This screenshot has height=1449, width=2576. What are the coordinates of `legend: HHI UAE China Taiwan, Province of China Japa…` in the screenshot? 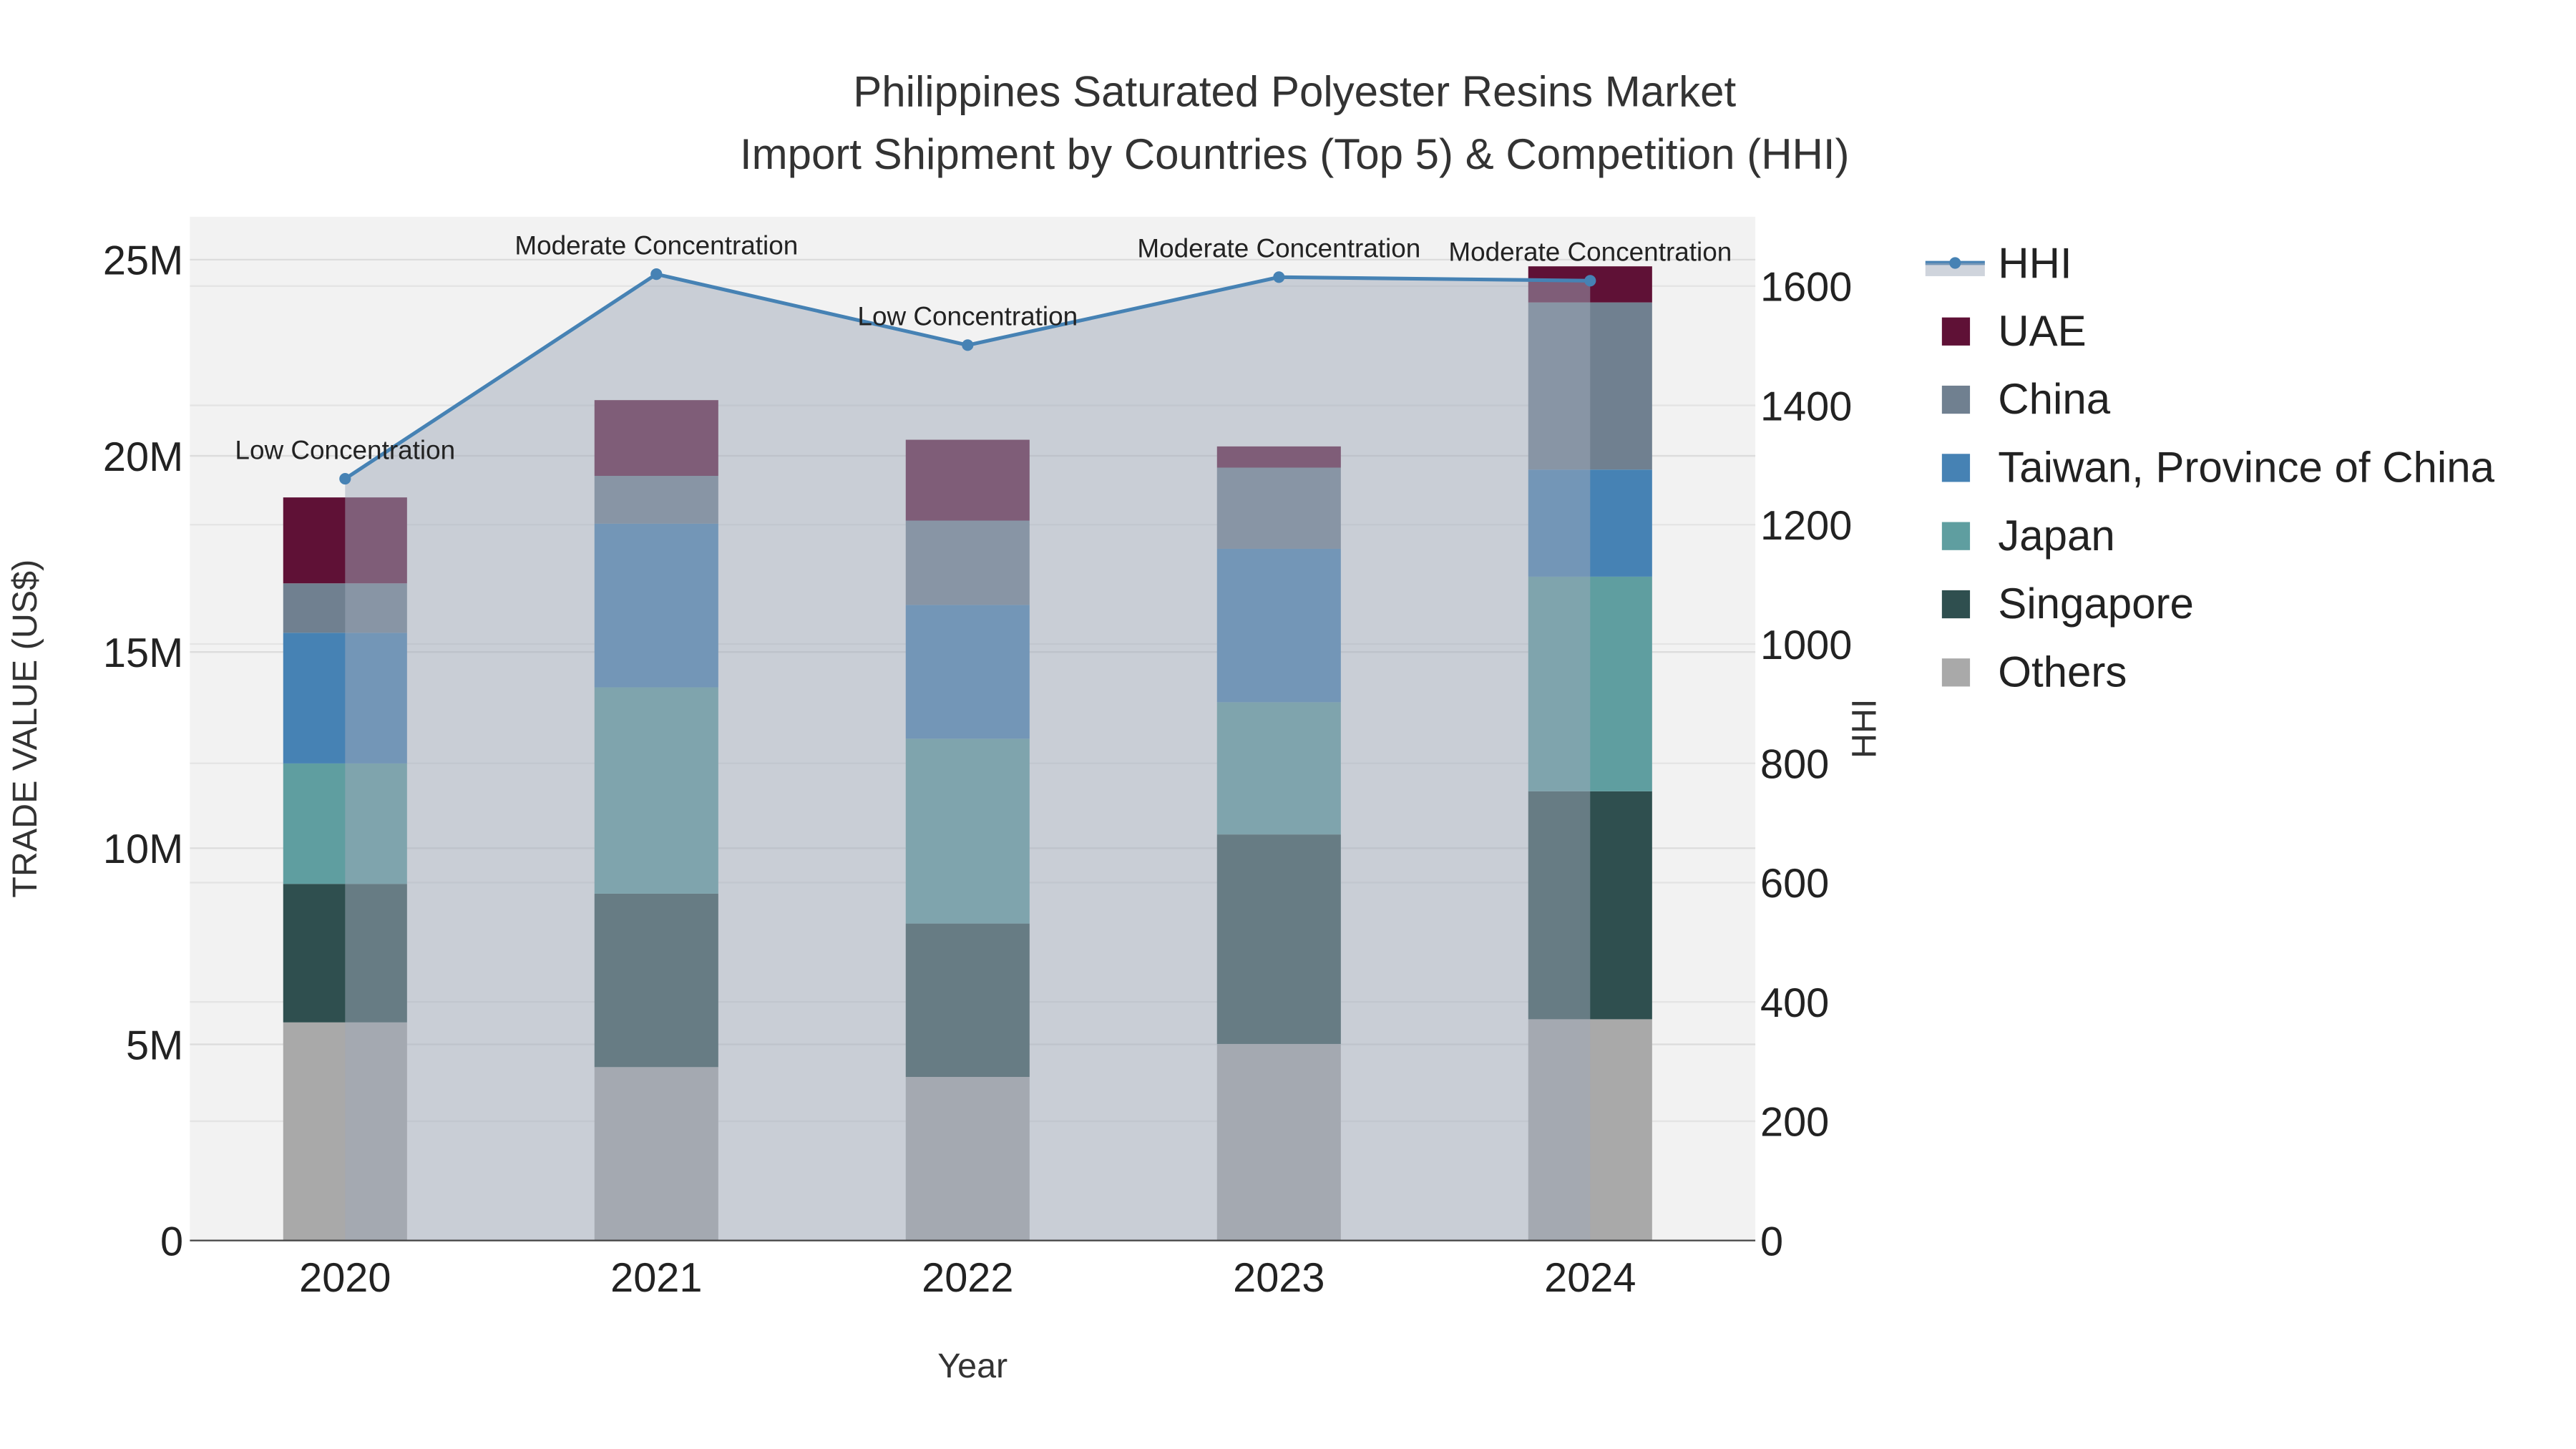 It's located at (2210, 467).